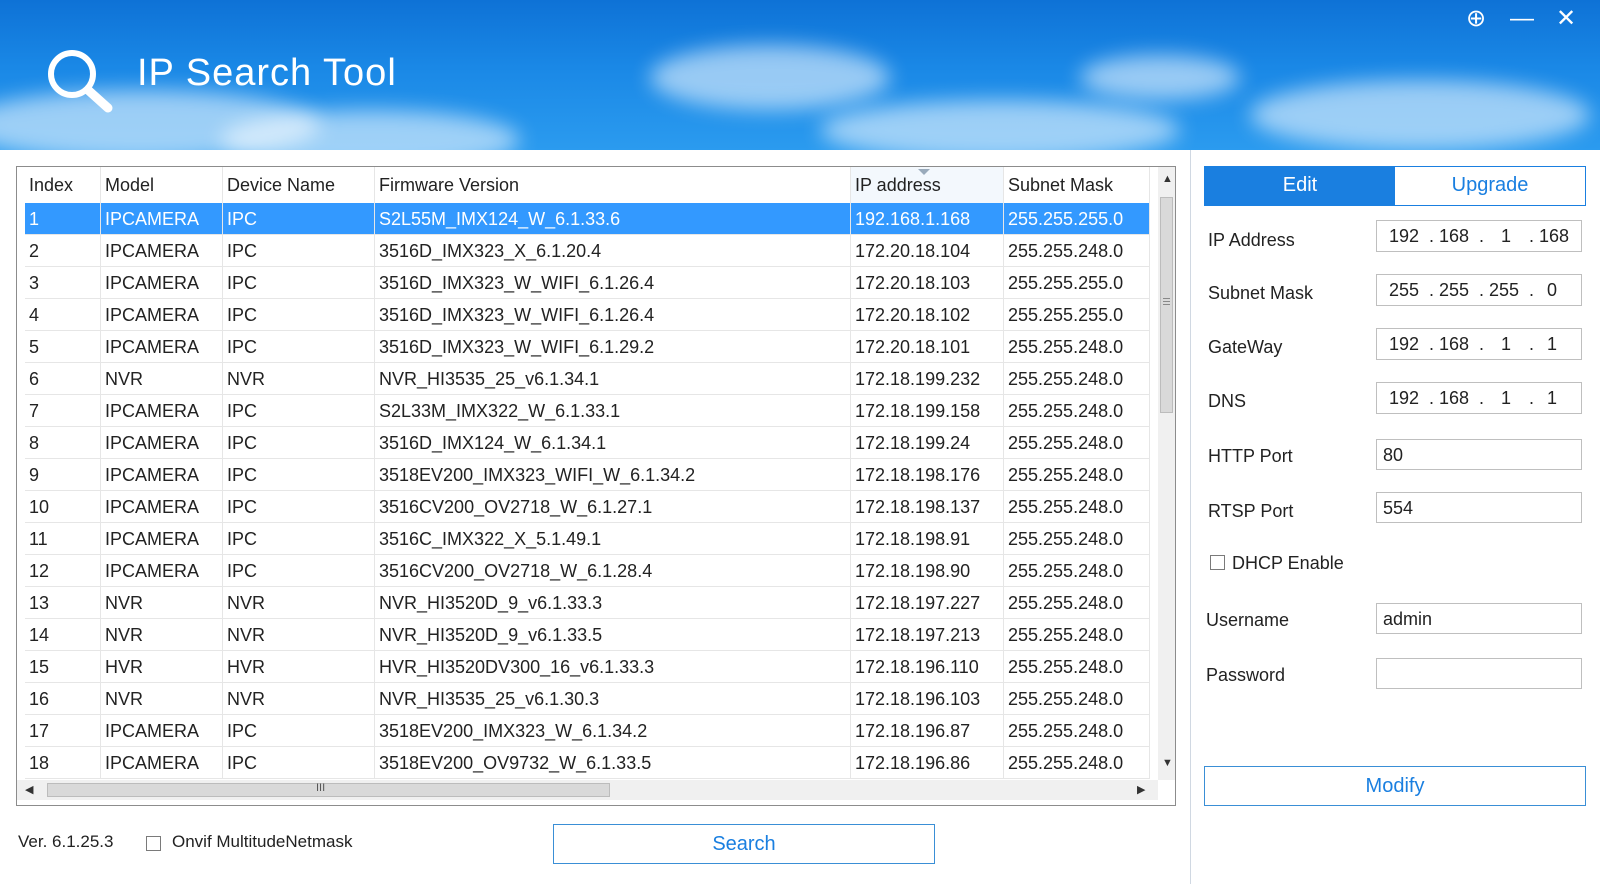 Image resolution: width=1600 pixels, height=884 pixels. Describe the element at coordinates (1190, 517) in the screenshot. I see `panel-divider` at that location.